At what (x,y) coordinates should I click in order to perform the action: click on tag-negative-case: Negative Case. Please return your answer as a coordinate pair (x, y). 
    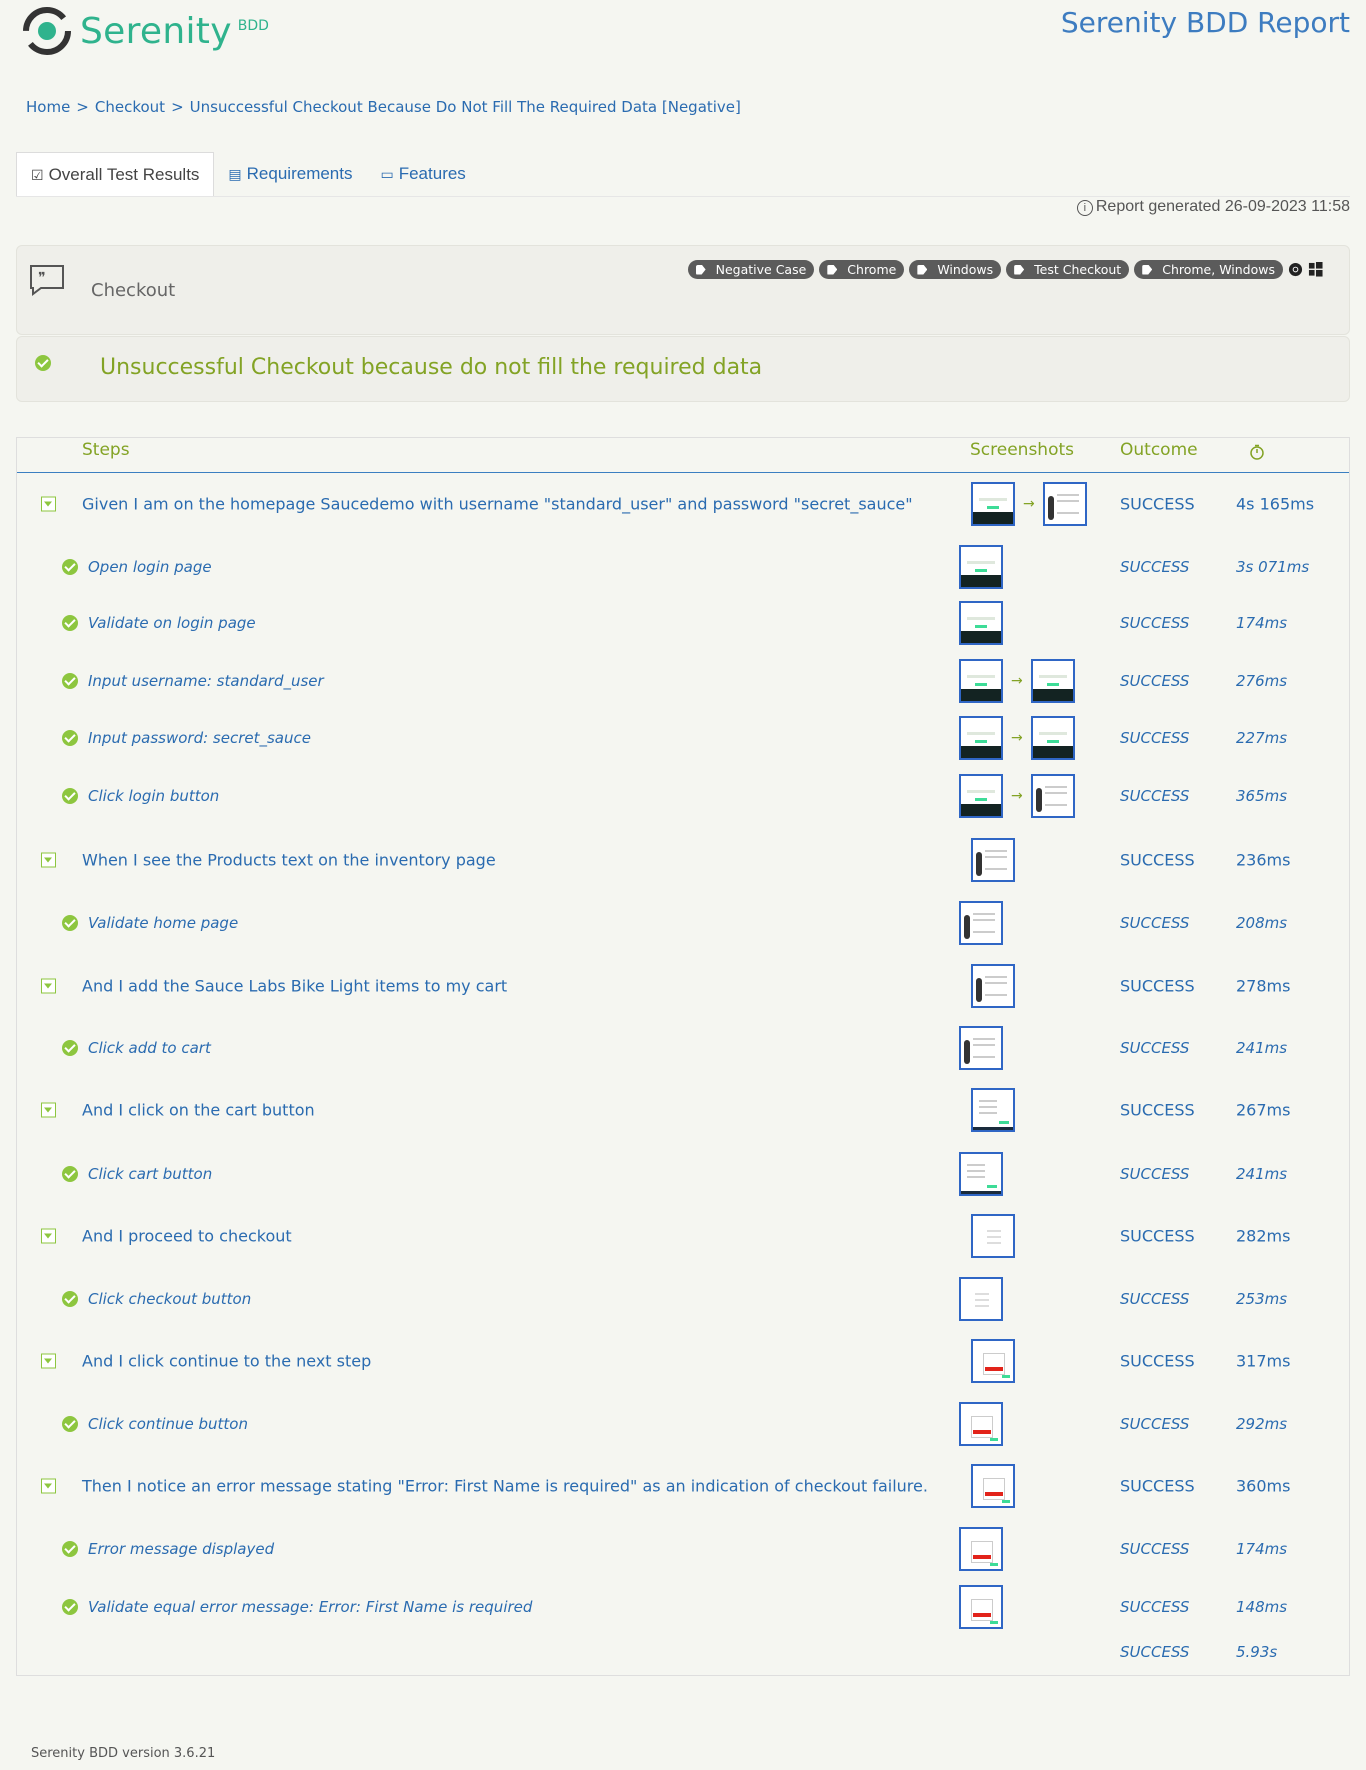
    Looking at the image, I should click on (751, 269).